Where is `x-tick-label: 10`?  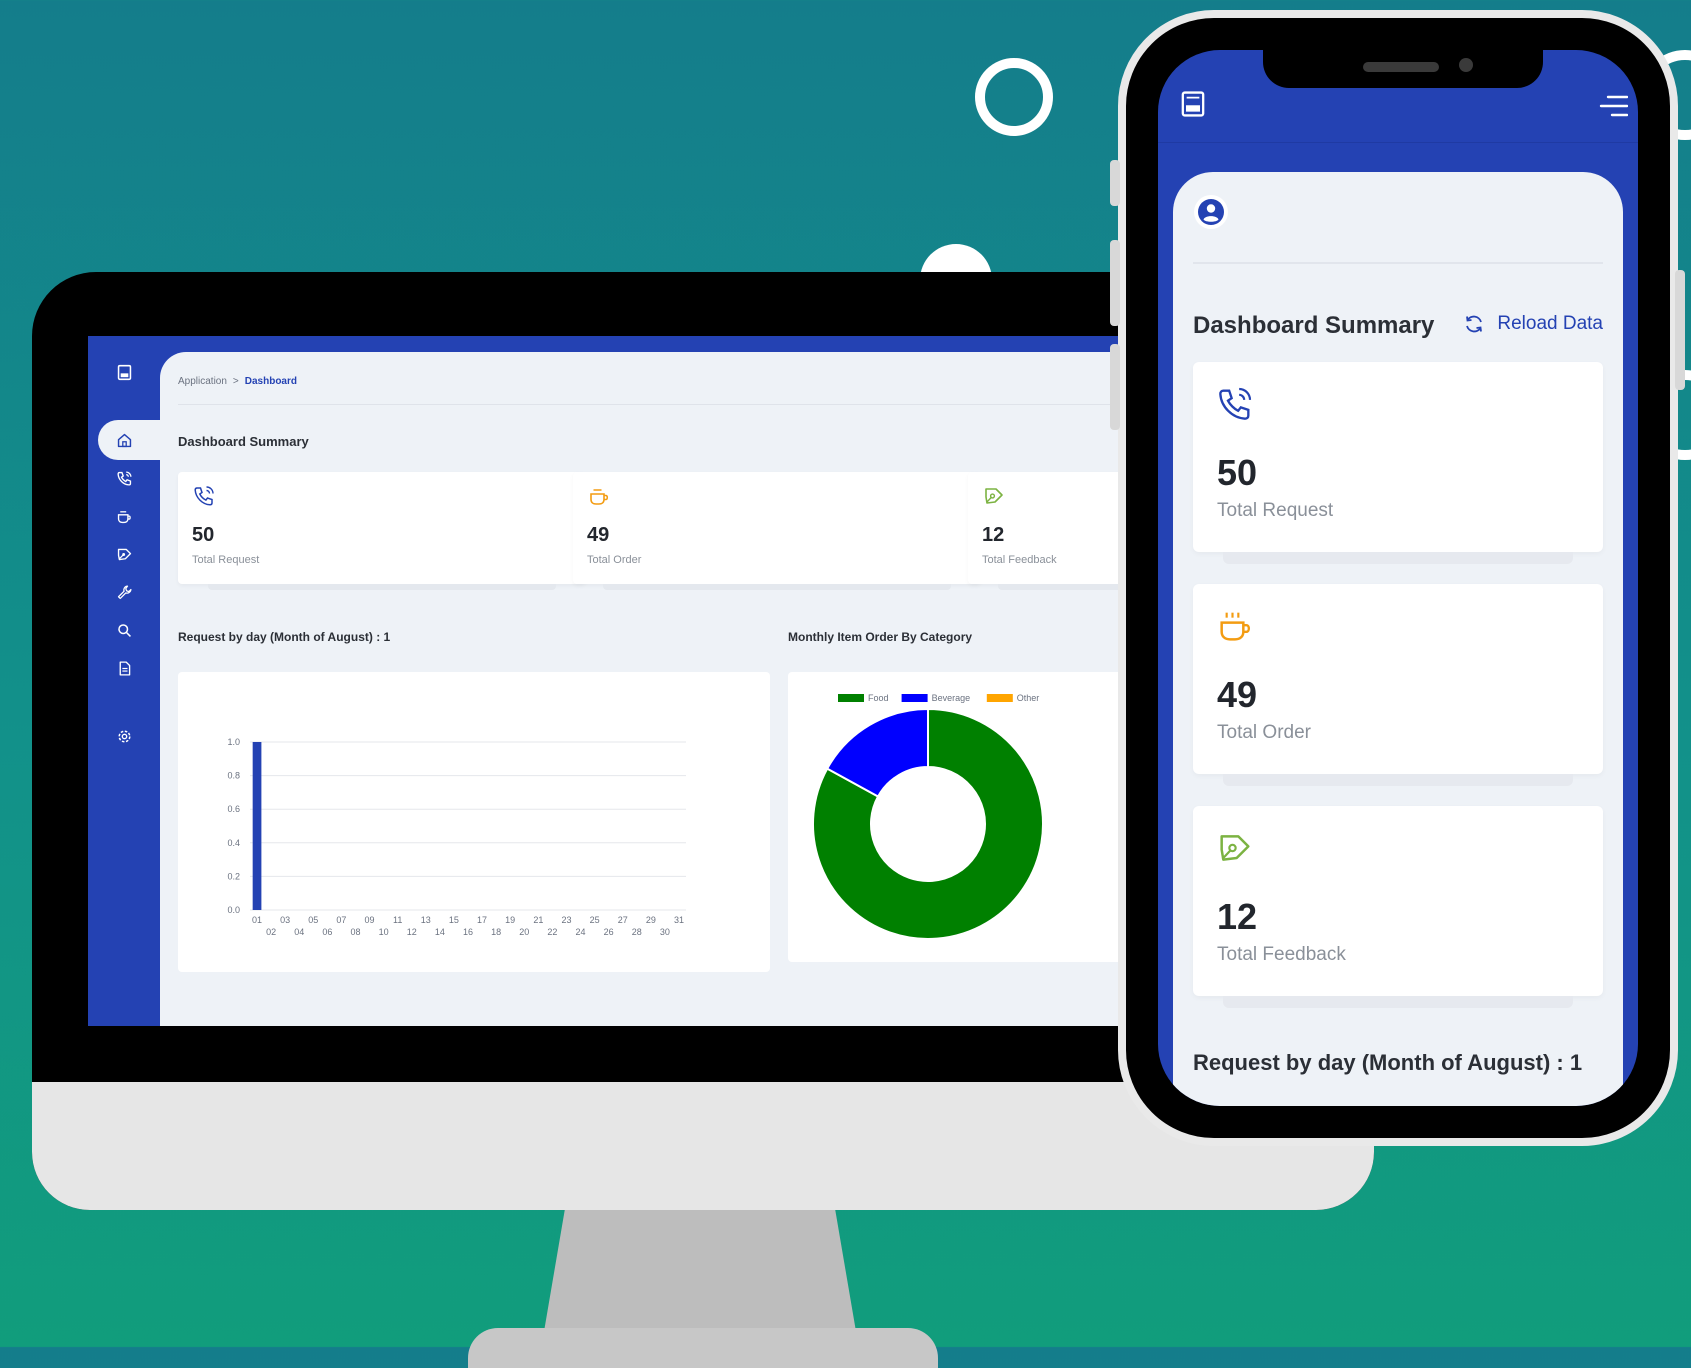 x-tick-label: 10 is located at coordinates (384, 932).